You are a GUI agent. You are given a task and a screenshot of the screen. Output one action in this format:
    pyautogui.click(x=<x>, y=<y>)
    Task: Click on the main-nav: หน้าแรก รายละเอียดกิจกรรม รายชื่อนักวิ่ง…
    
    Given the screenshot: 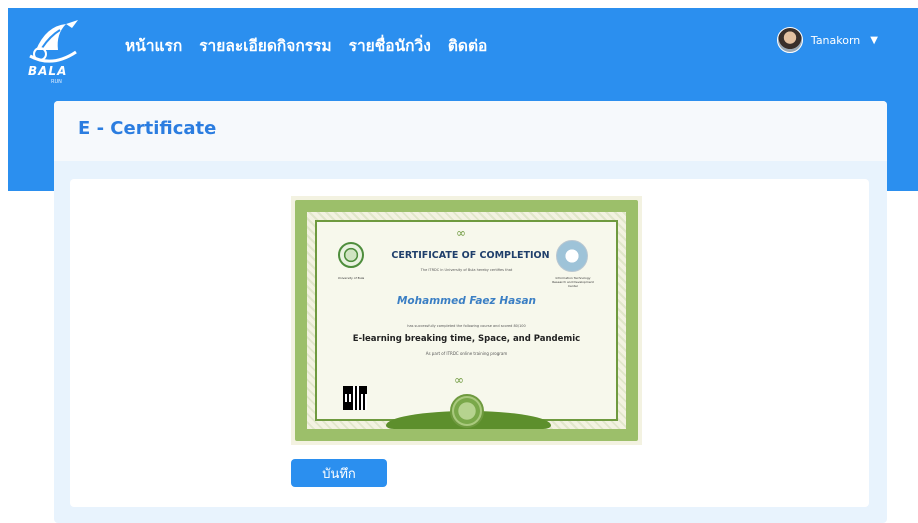 What is the action you would take?
    pyautogui.click(x=306, y=45)
    